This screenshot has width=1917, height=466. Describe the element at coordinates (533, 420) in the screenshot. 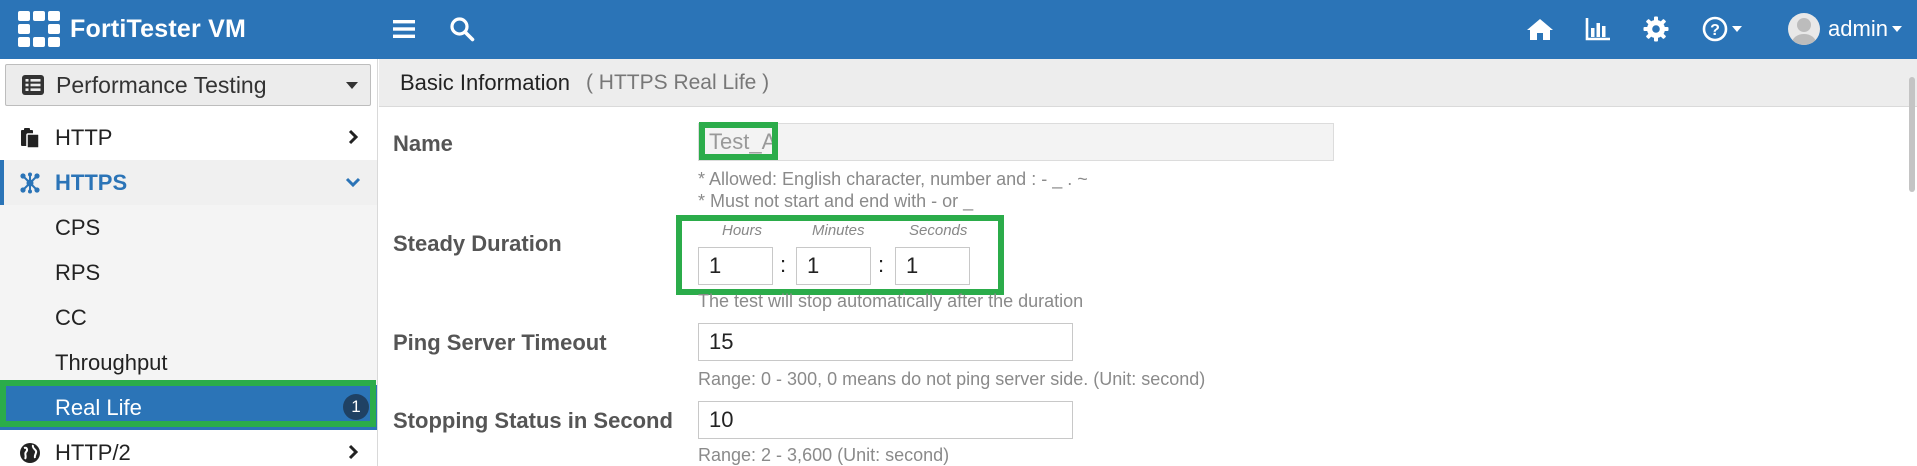

I see `stopping-status-label: Stopping Status in Second` at that location.